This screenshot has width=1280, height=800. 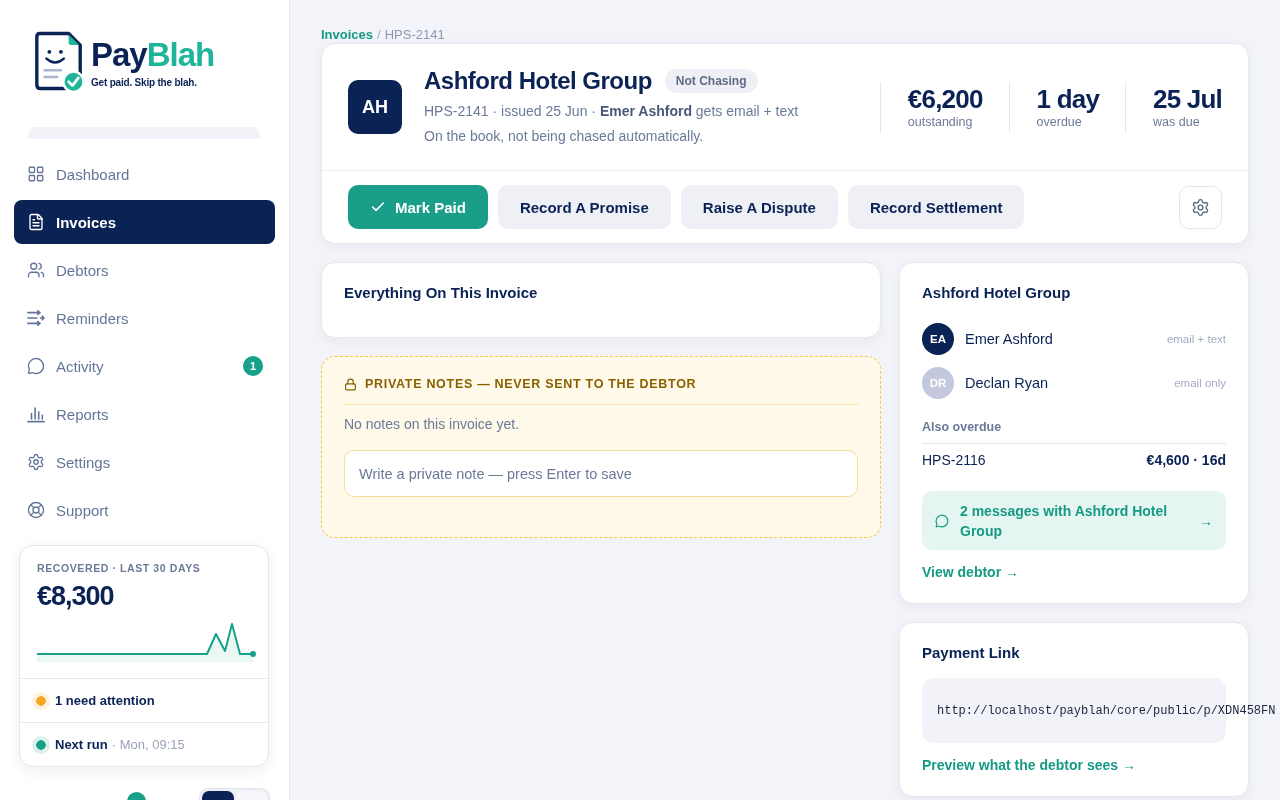 What do you see at coordinates (1059, 122) in the screenshot?
I see `stat-label: overdue` at bounding box center [1059, 122].